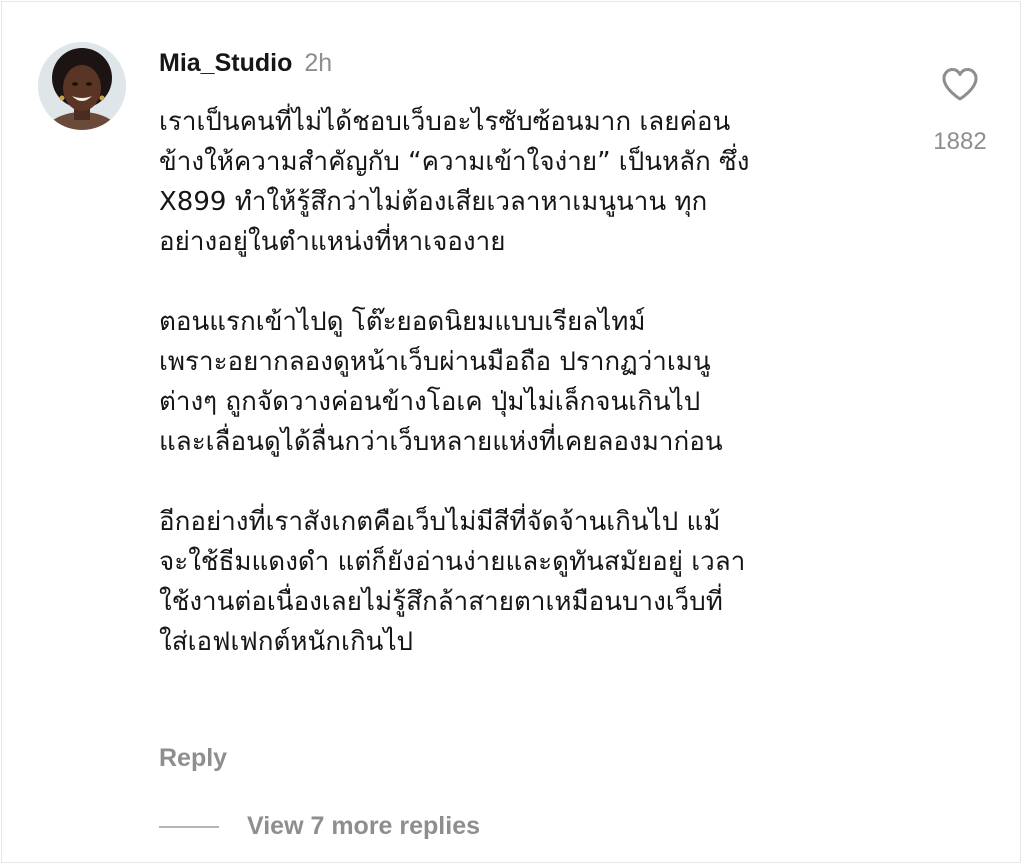 This screenshot has height=866, width=1024. I want to click on like-column: 1882, so click(960, 110).